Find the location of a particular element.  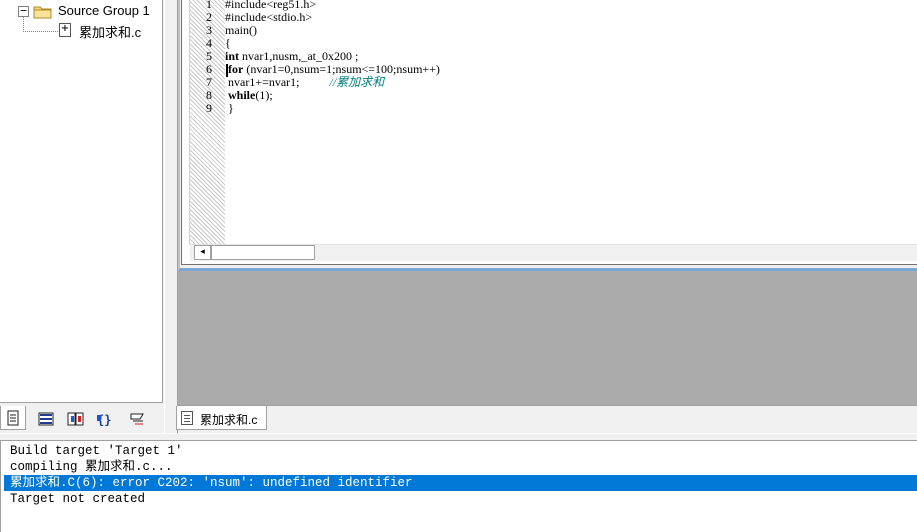

keyword-token: for is located at coordinates (236, 69).